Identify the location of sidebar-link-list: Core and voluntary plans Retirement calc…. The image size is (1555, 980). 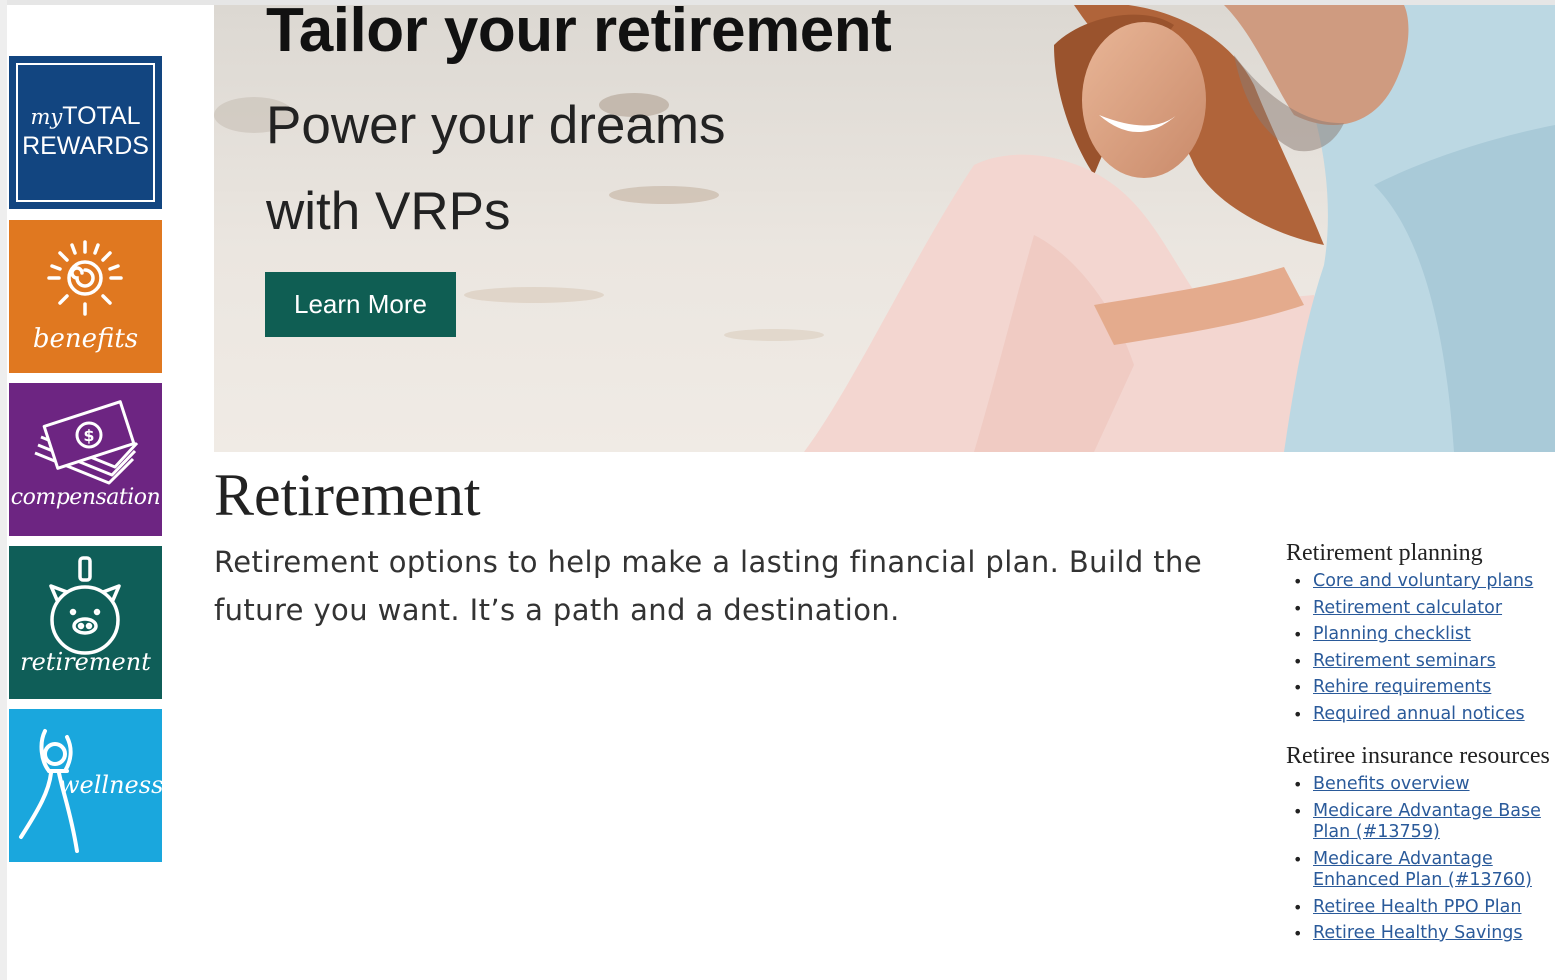
(1418, 648).